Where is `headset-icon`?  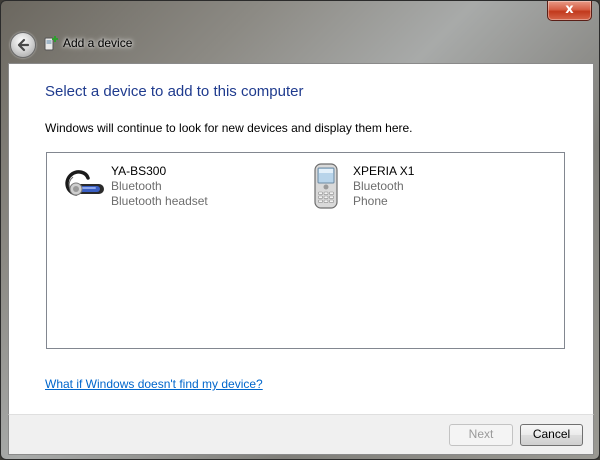
headset-icon is located at coordinates (84, 183).